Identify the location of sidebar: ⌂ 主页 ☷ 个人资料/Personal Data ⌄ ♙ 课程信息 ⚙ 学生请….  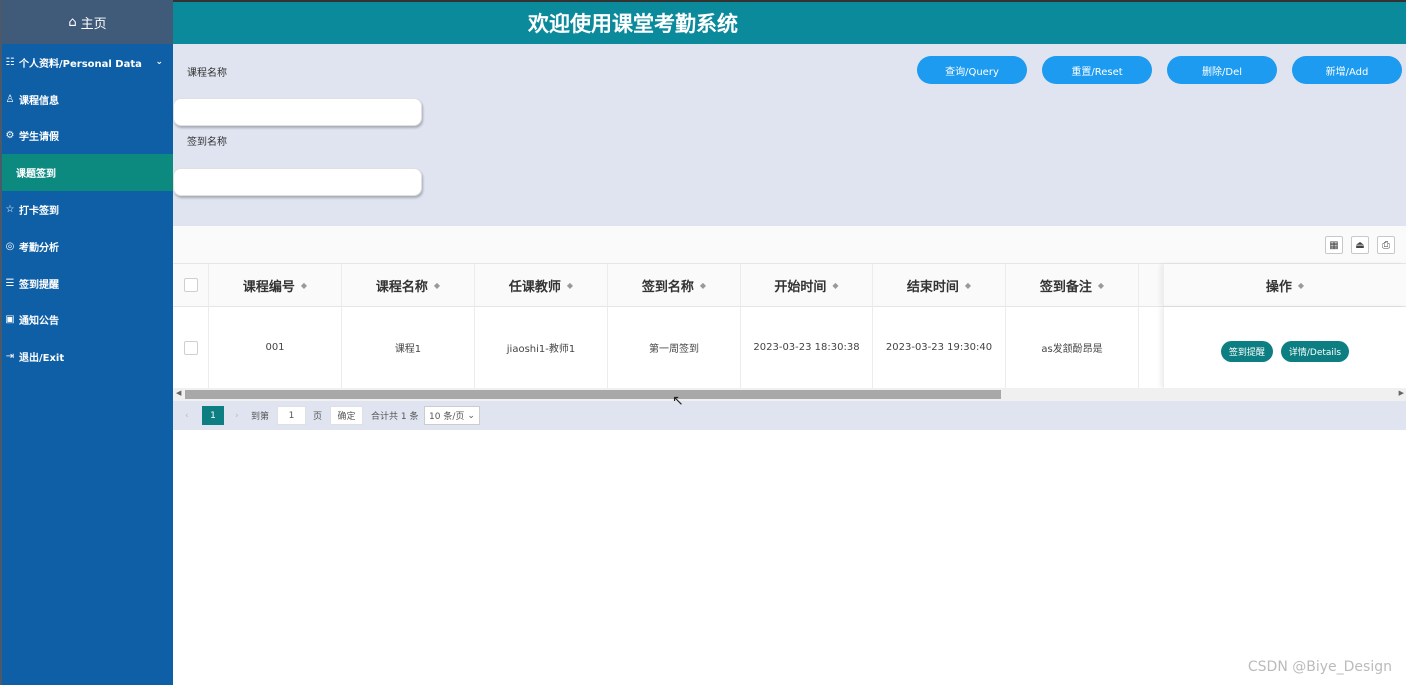
(86, 342).